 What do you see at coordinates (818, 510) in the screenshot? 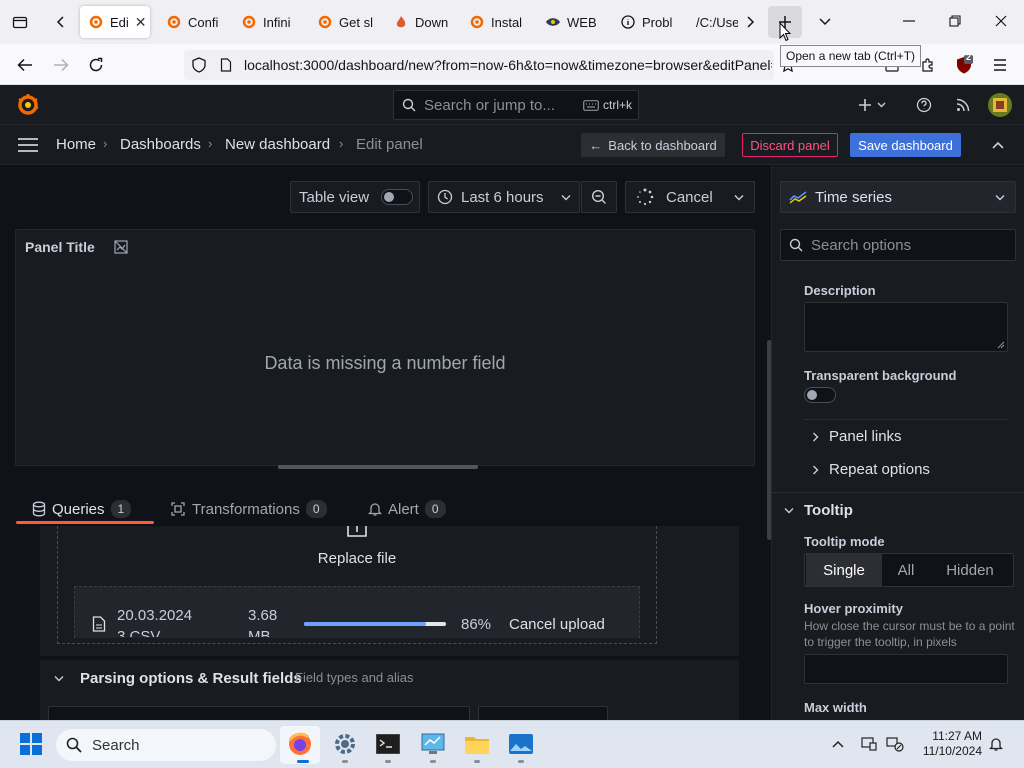
I see `tooltip-section-header: Tooltip` at bounding box center [818, 510].